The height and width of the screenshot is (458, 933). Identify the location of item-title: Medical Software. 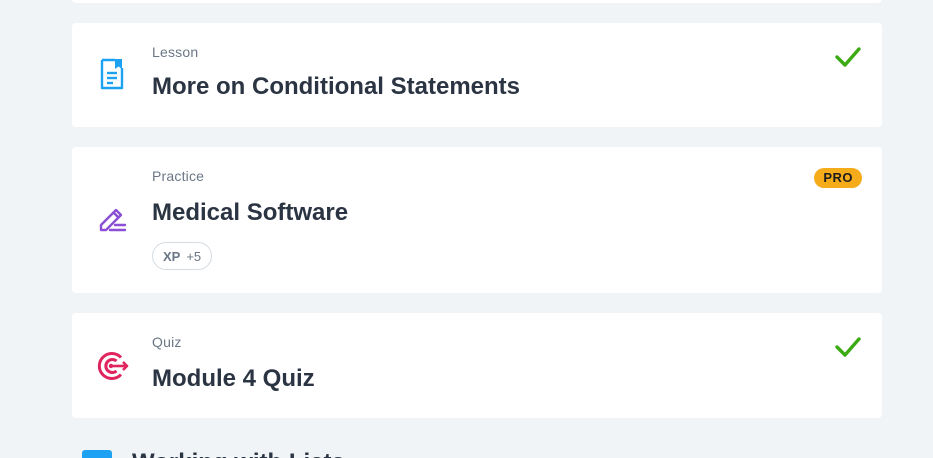
(250, 213).